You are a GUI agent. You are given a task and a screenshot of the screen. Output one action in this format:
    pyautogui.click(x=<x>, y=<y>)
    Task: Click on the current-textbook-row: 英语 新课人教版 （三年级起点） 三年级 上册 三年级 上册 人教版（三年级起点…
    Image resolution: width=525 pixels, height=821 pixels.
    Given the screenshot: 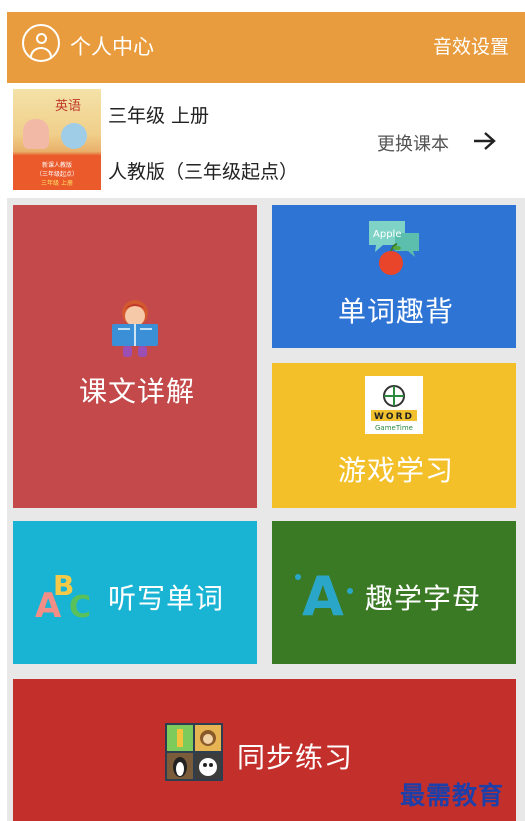 What is the action you would take?
    pyautogui.click(x=266, y=140)
    